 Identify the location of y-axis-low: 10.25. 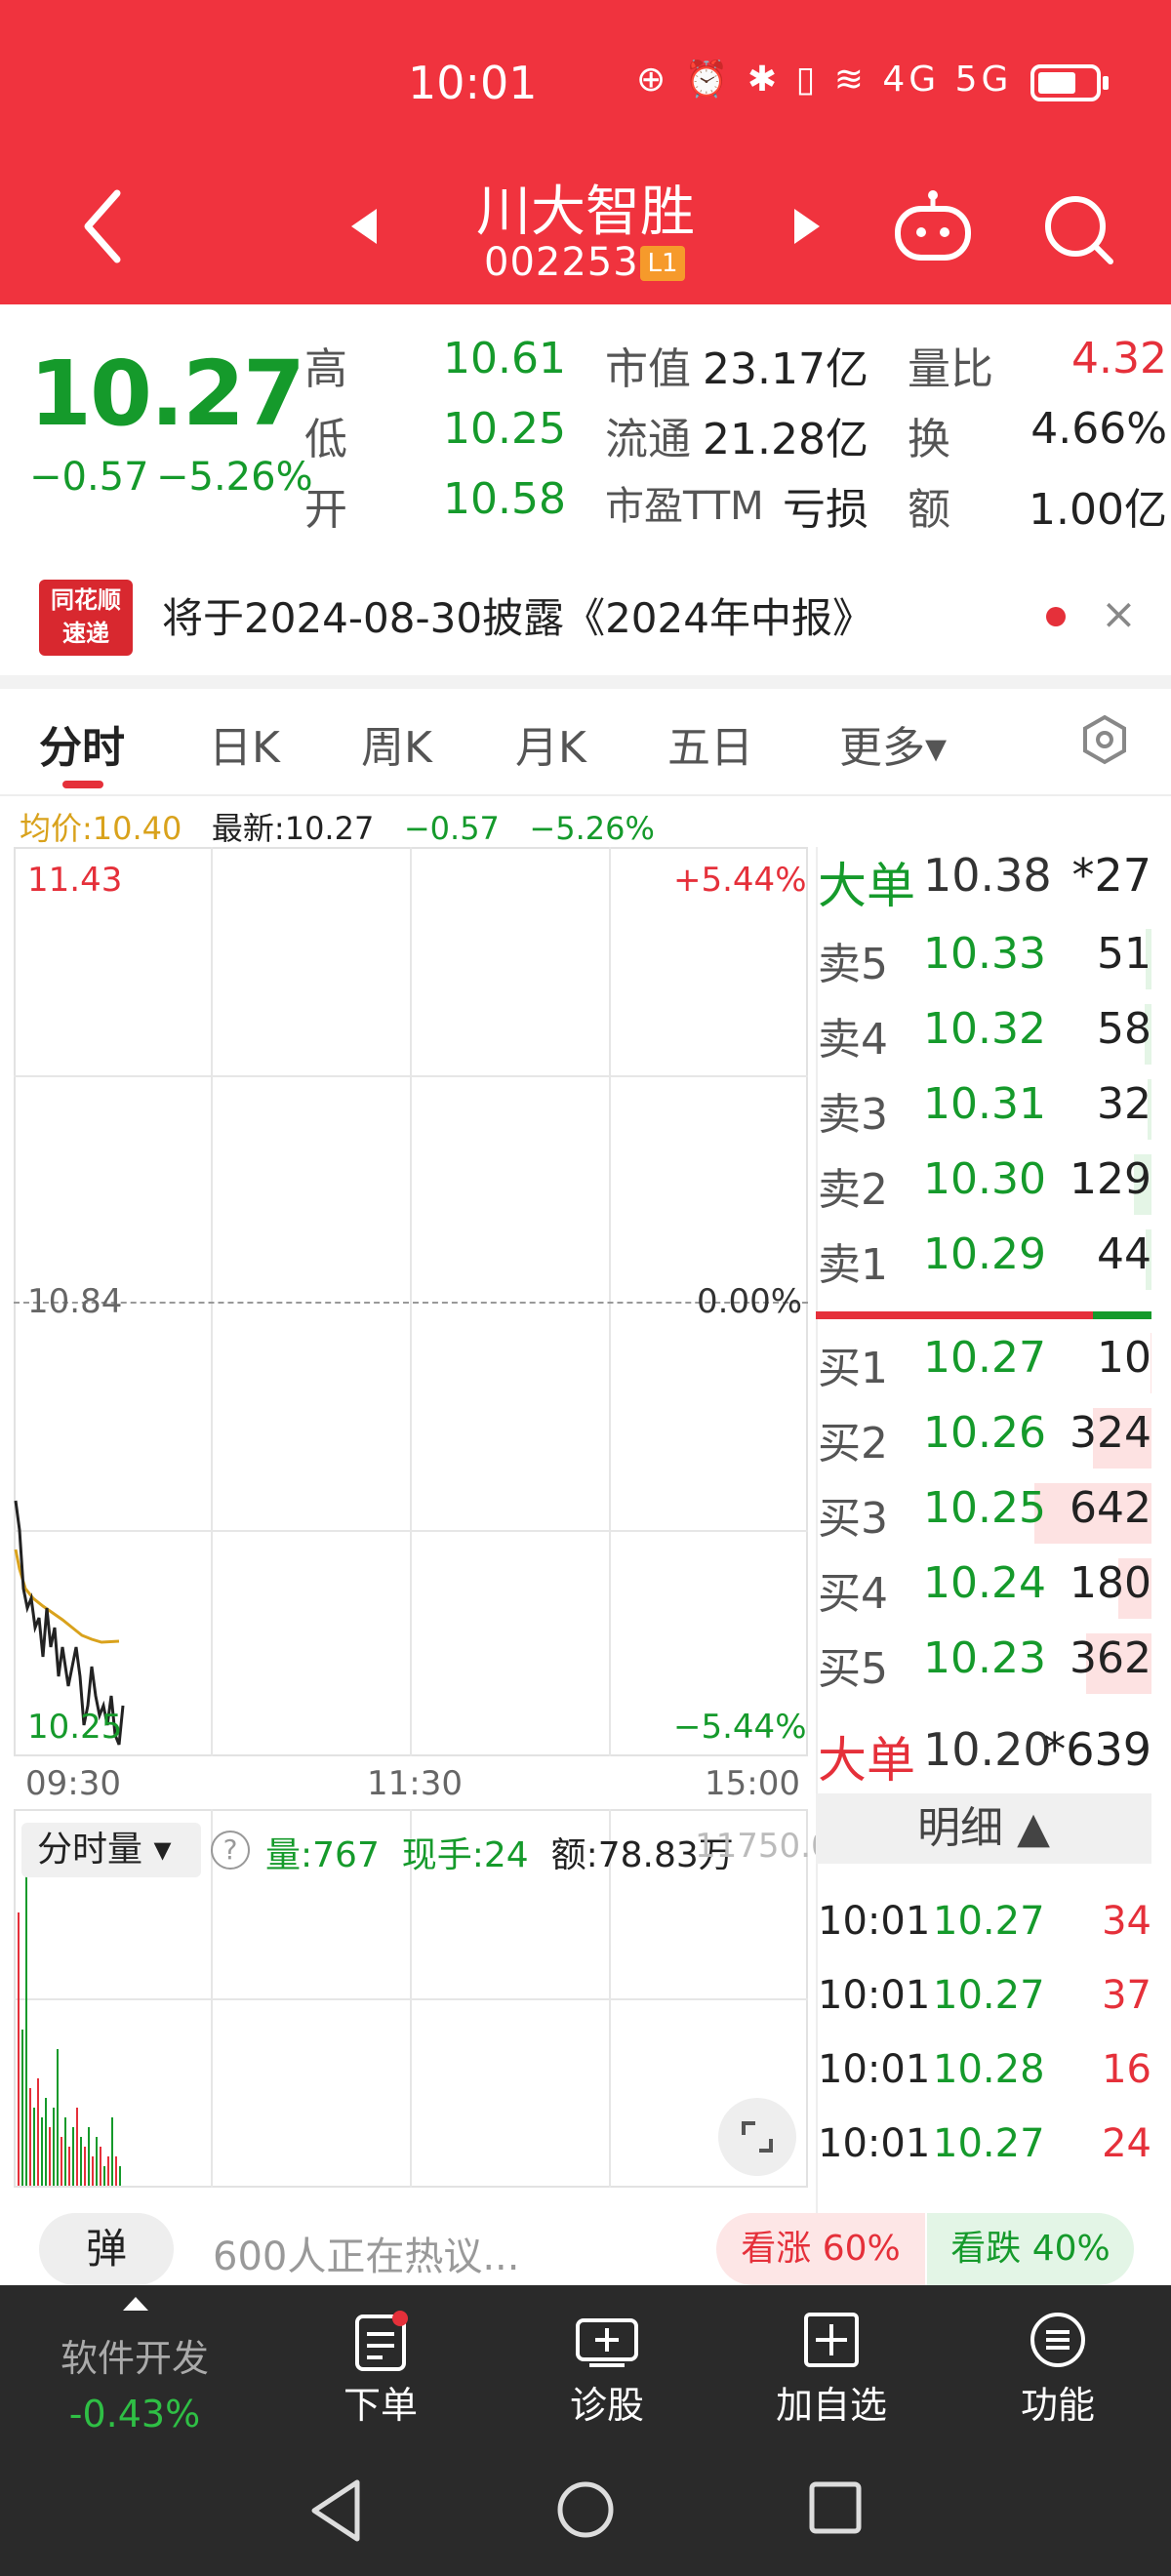
(75, 1727).